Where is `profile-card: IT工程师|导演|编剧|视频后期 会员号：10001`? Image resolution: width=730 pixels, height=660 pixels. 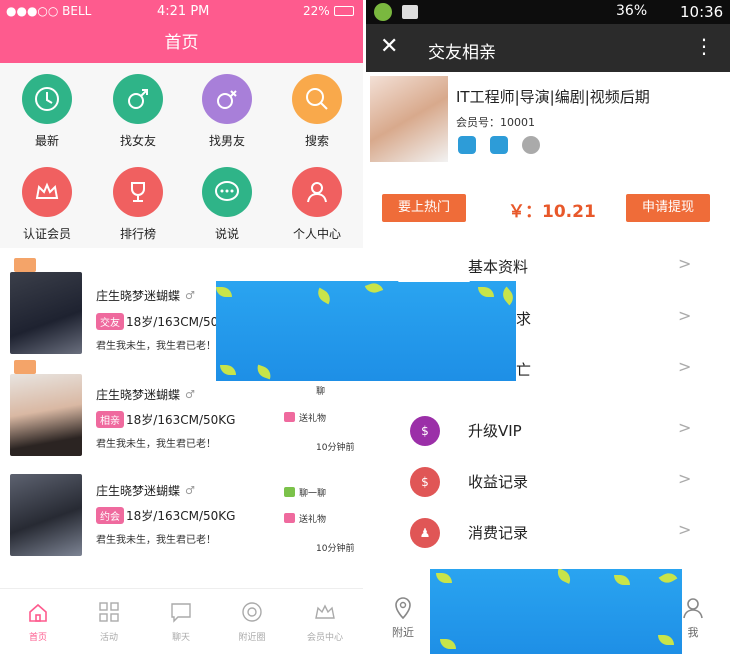 profile-card: IT工程师|导演|编剧|视频后期 会员号：10001 is located at coordinates (548, 119).